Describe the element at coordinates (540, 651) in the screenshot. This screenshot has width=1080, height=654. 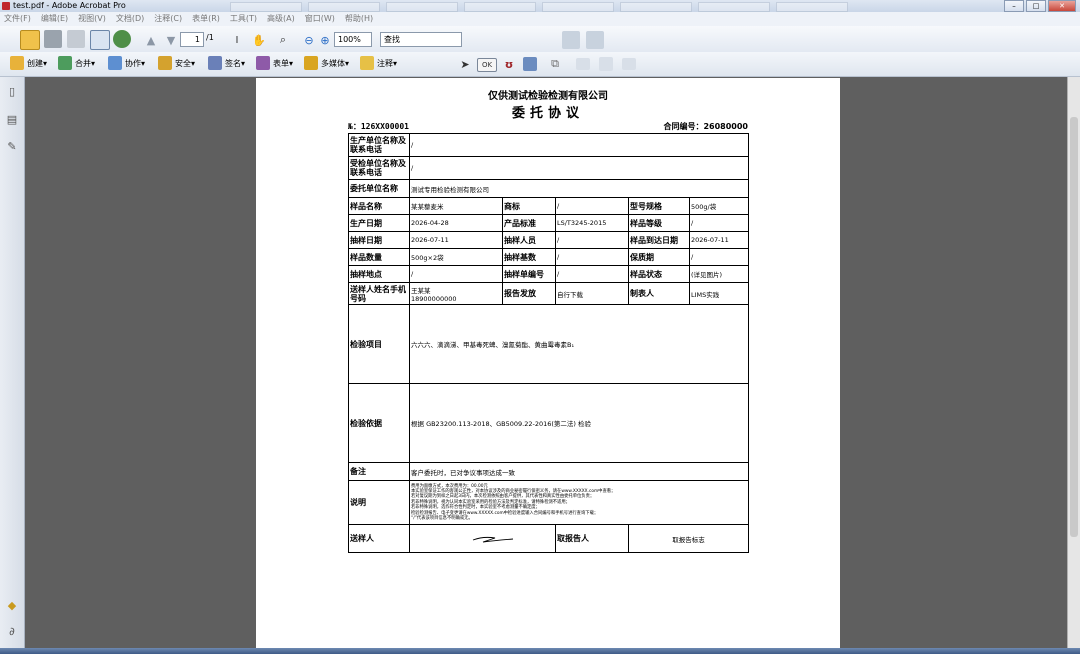
I see `windows-taskbar` at that location.